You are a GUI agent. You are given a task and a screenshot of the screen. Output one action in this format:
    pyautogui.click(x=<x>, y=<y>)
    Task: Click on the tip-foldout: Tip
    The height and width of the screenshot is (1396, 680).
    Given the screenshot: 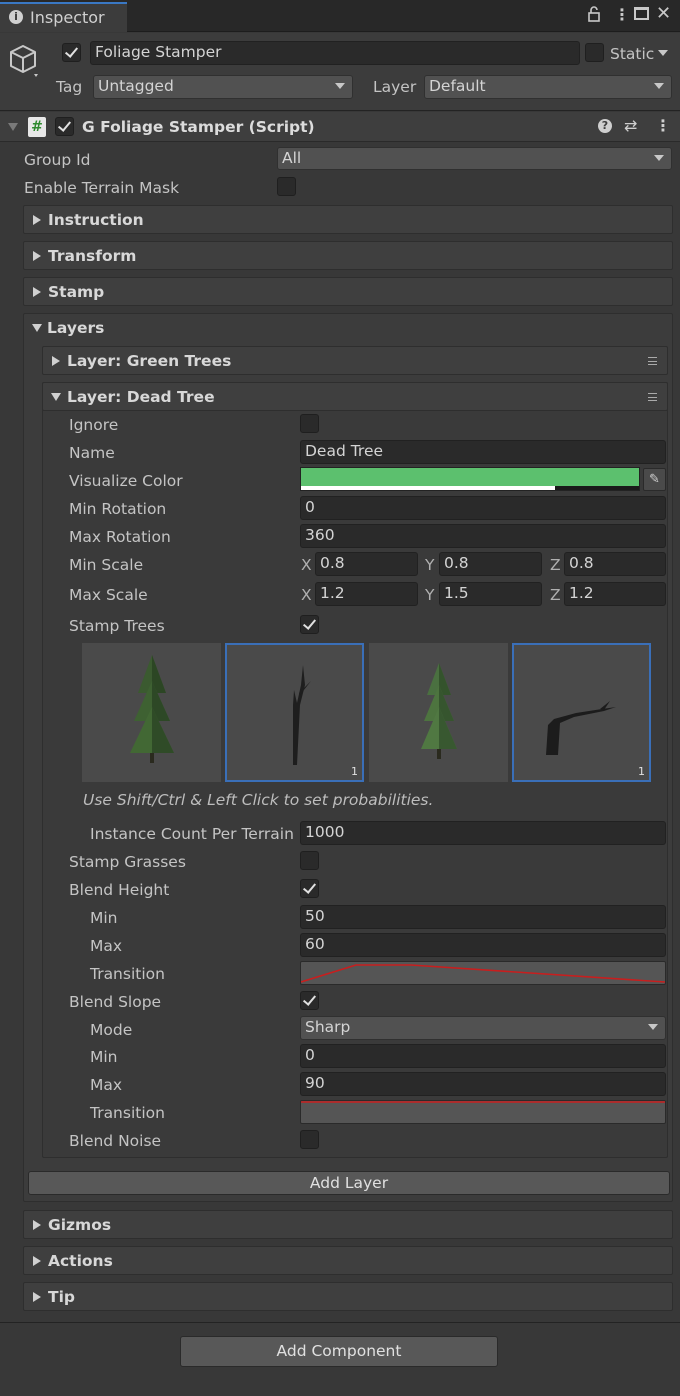 What is the action you would take?
    pyautogui.click(x=348, y=1296)
    